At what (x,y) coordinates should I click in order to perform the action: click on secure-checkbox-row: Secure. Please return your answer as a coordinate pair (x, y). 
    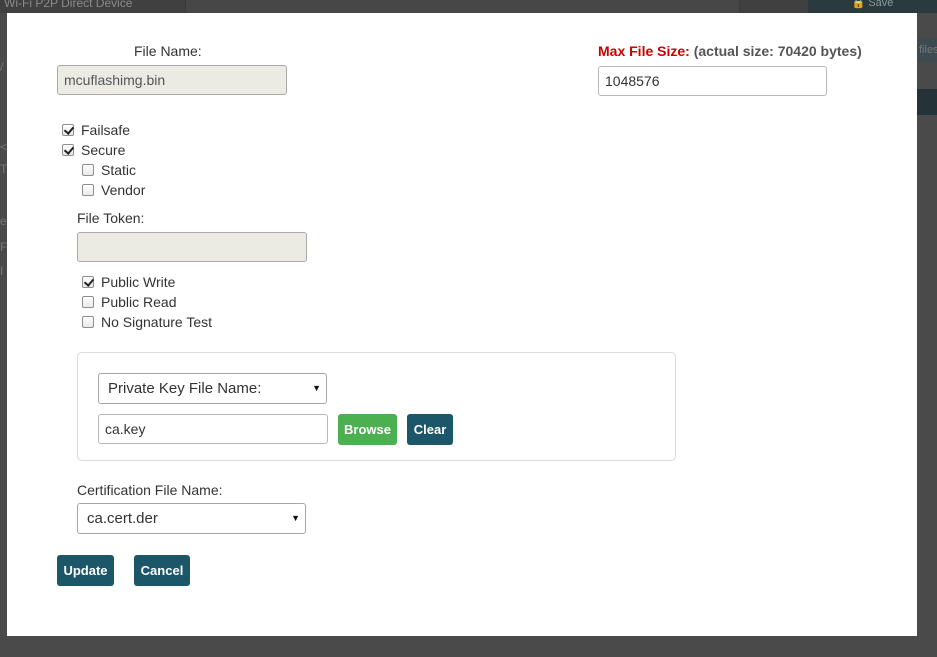
    Looking at the image, I should click on (93, 150).